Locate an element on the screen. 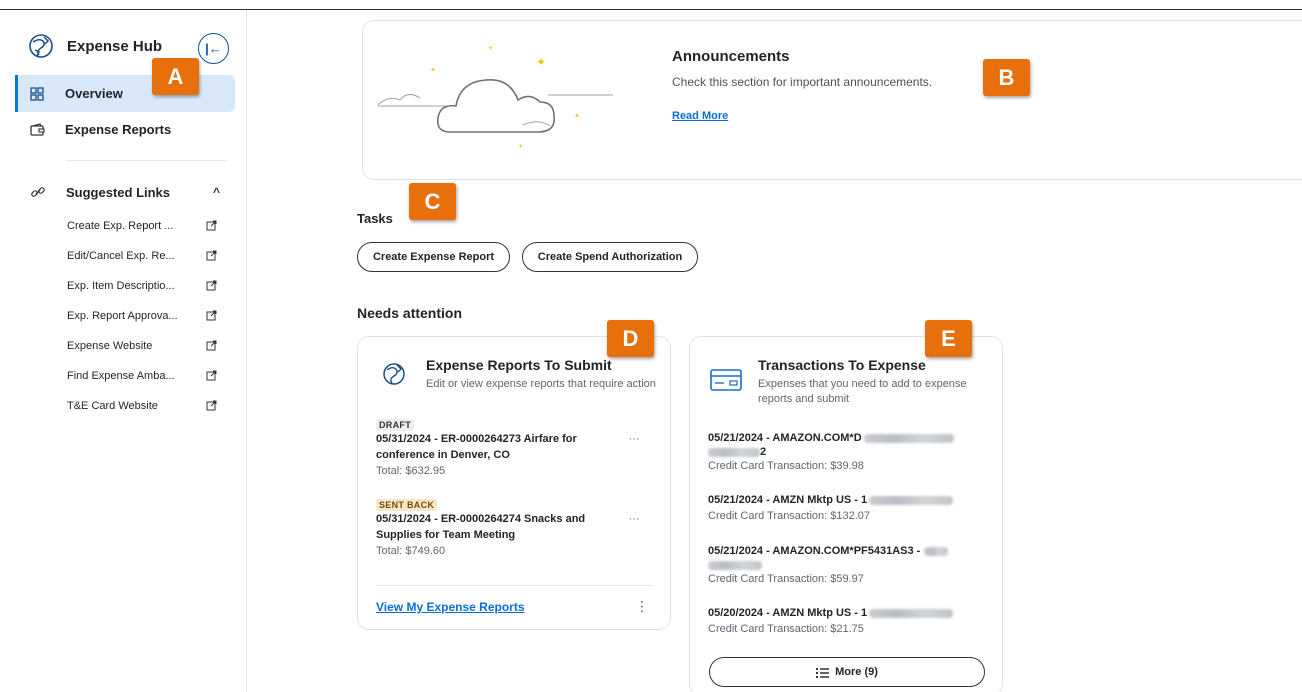 Image resolution: width=1302 pixels, height=692 pixels. cloud-illustration-icon: ✦ ✦ ✦ ✦ ✦ is located at coordinates (495, 97).